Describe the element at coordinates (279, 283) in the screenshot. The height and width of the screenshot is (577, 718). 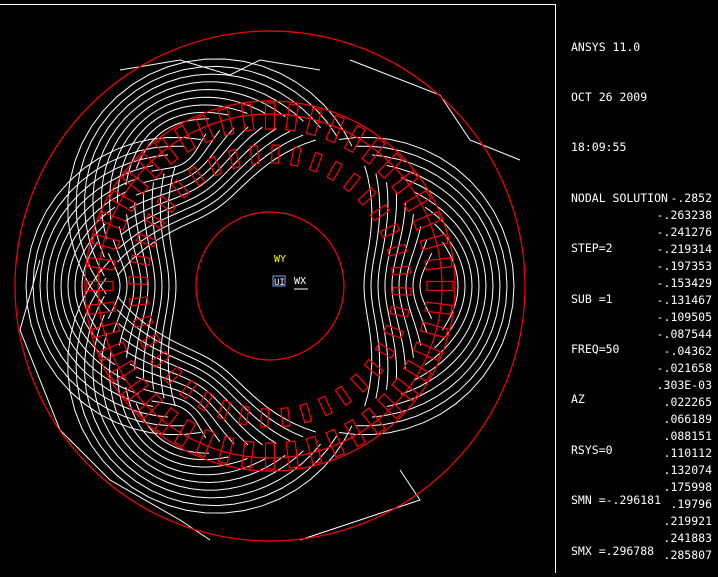
I see `triad-origin-label: UI` at that location.